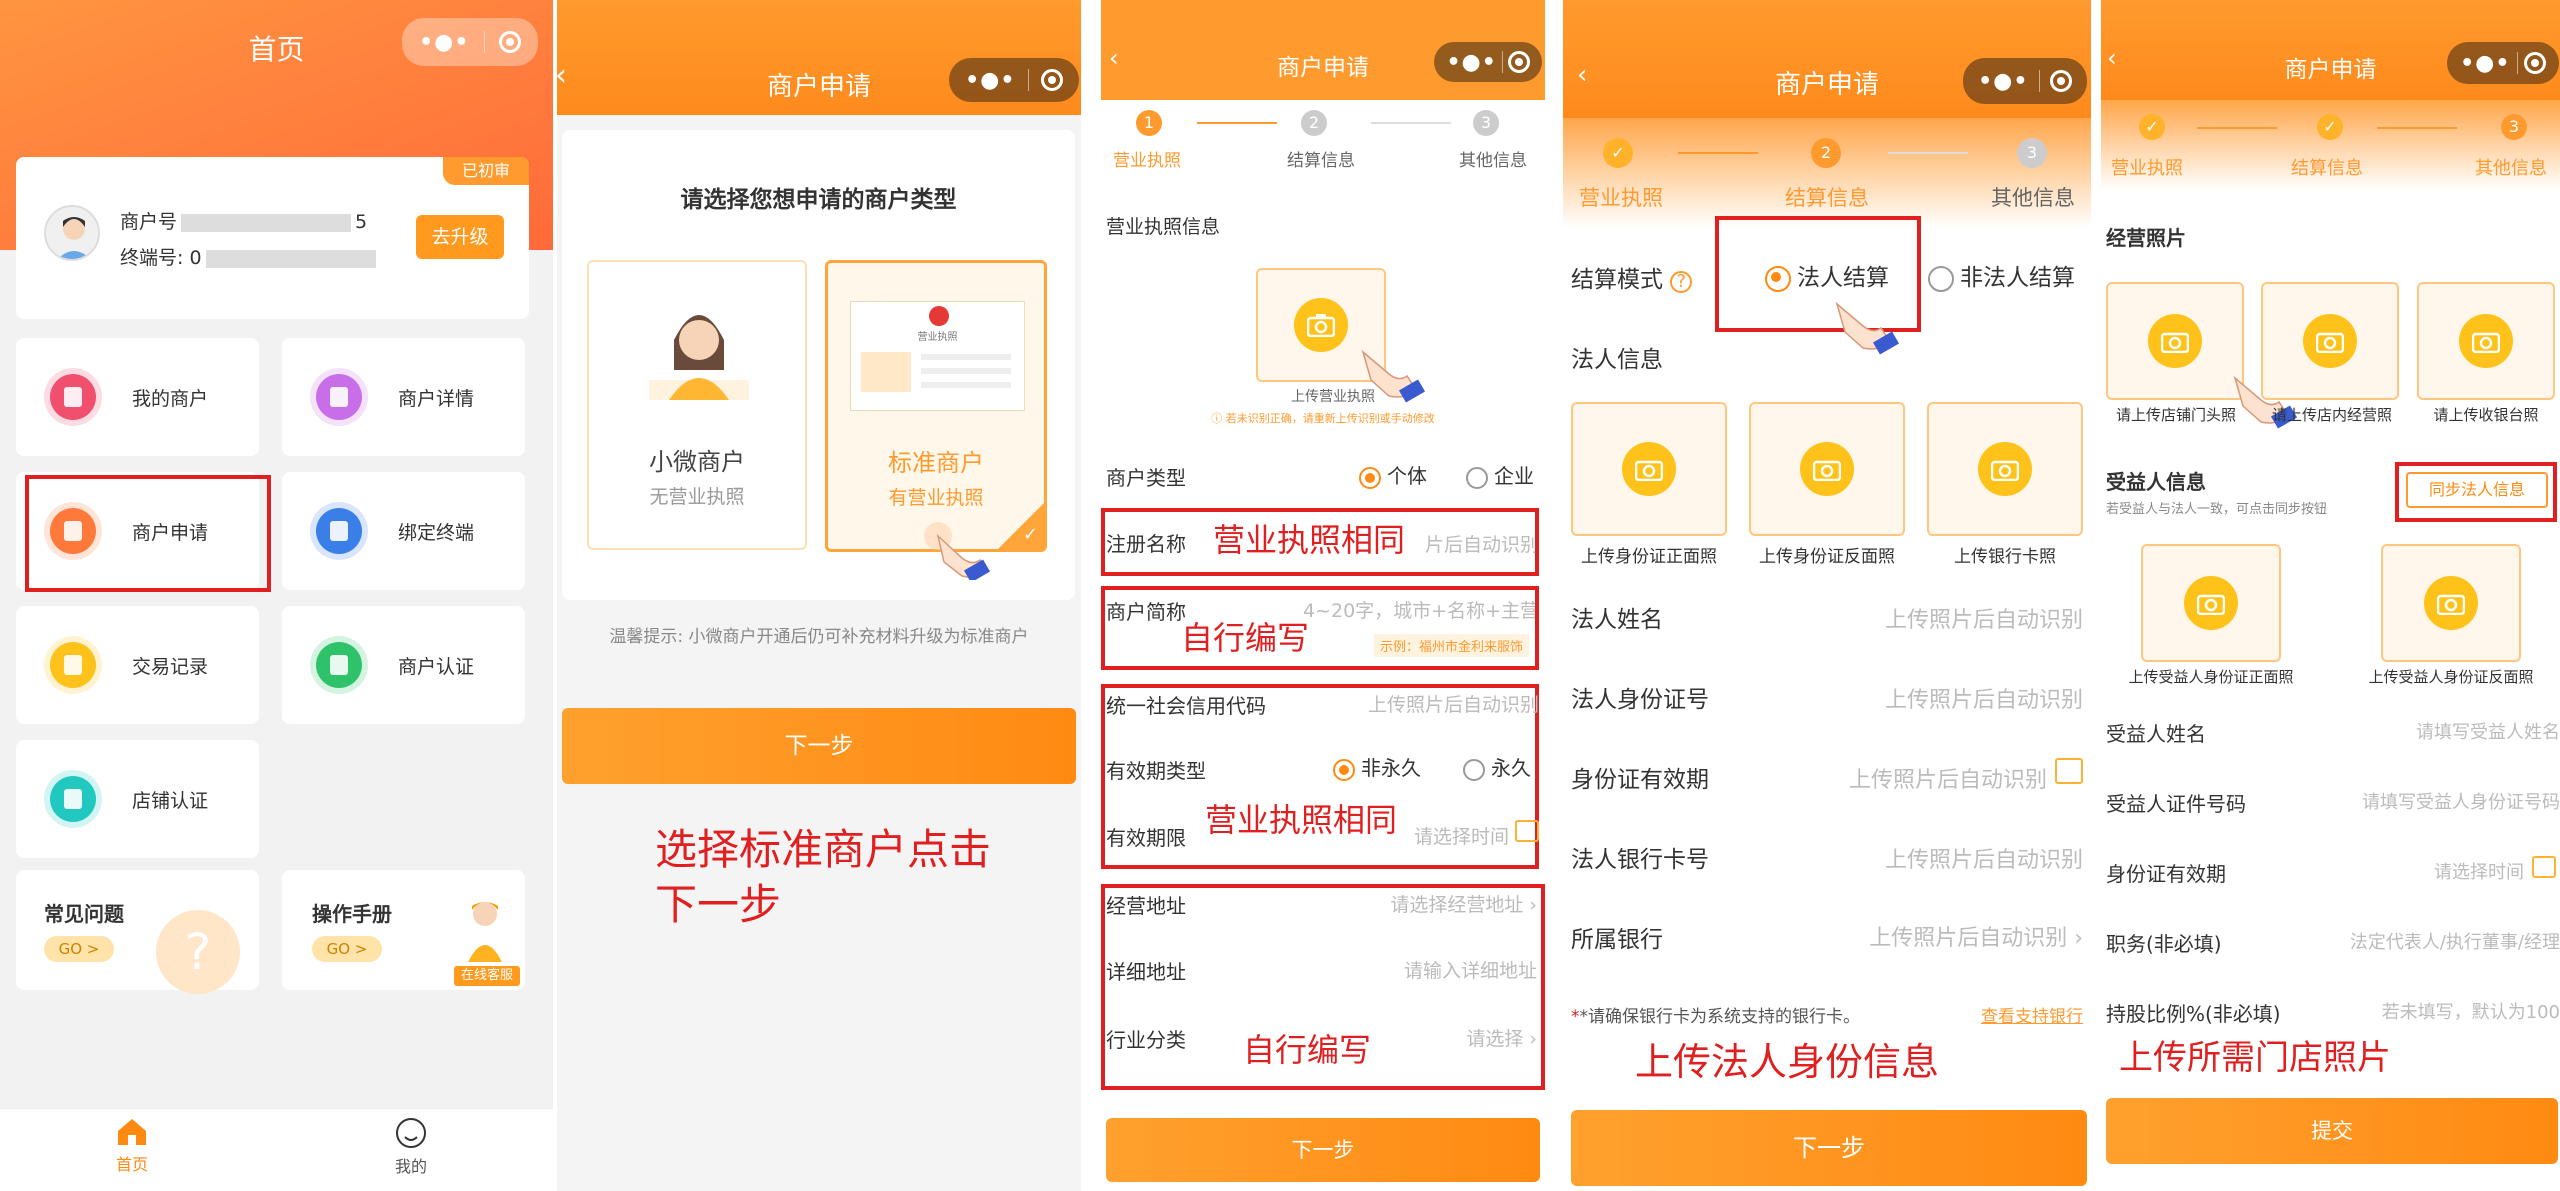  I want to click on merchant-info-card: 已初审 商户号 5 终端号: 0 去升级, so click(272, 238).